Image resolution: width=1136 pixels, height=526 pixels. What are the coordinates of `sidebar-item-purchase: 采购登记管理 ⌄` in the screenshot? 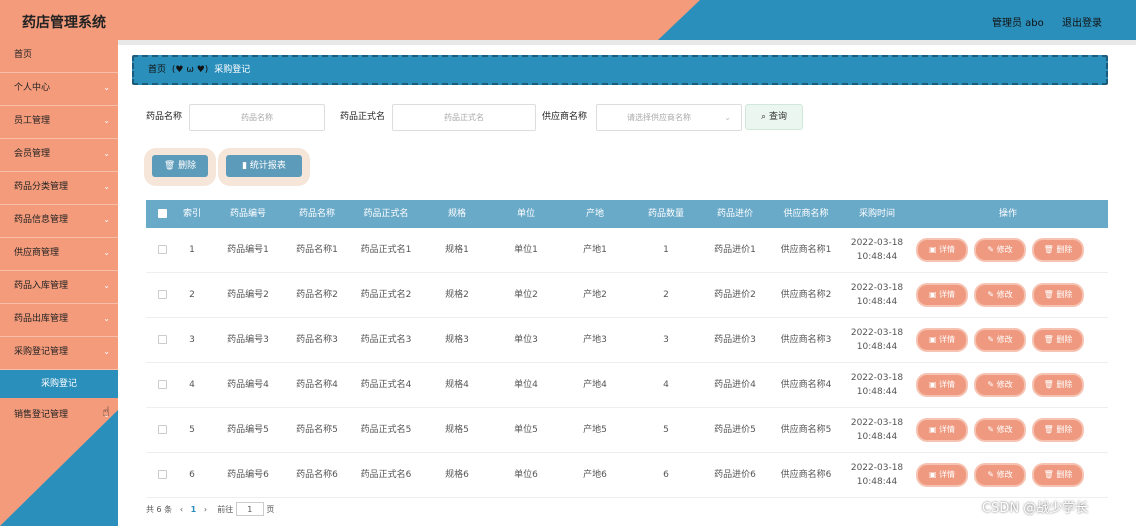 It's located at (59, 353).